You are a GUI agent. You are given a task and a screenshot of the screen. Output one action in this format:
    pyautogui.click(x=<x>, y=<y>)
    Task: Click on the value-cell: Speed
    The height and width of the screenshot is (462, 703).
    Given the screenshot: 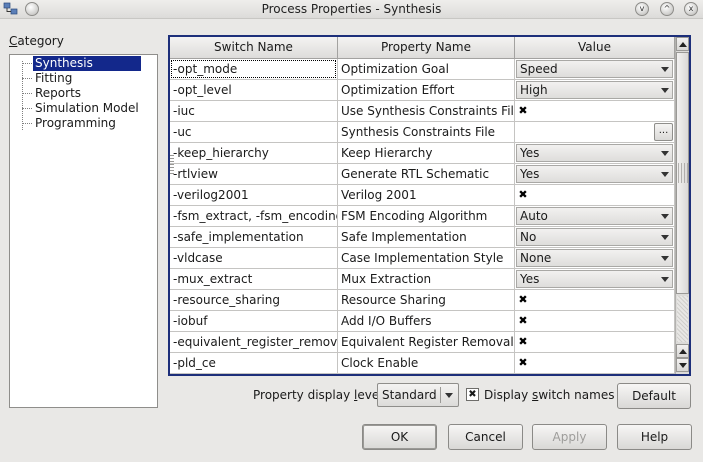 What is the action you would take?
    pyautogui.click(x=595, y=69)
    